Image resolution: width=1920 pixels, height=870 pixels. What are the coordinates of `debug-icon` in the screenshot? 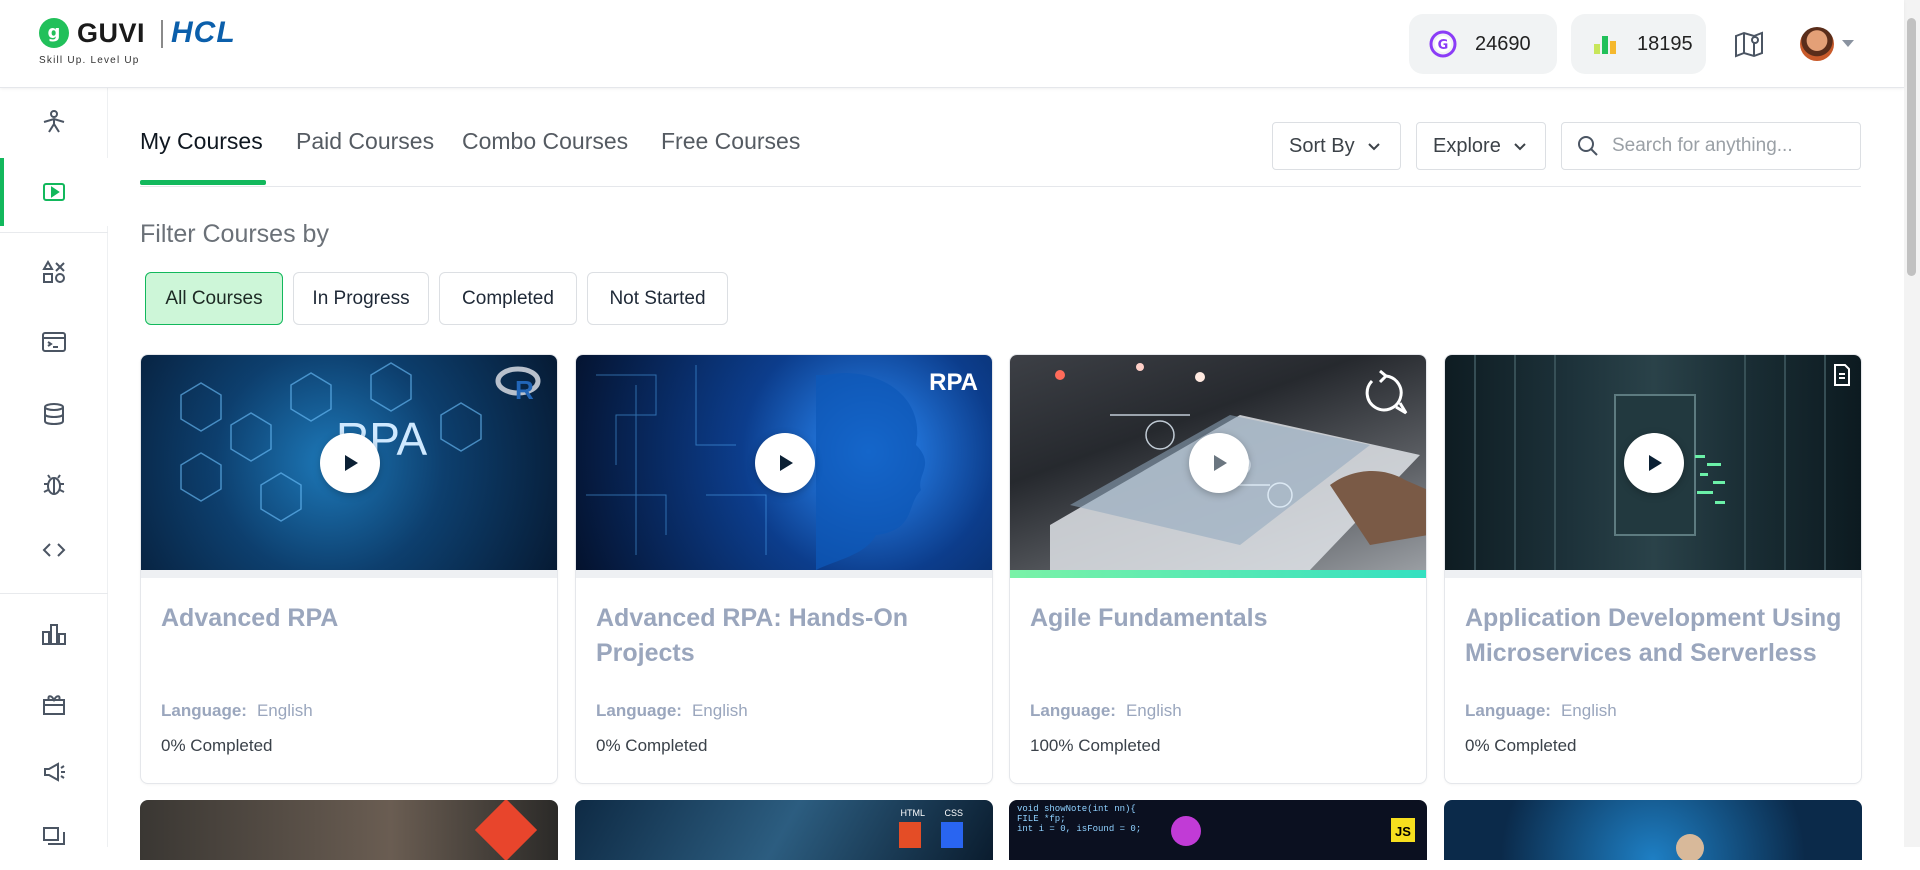 It's located at (54, 484).